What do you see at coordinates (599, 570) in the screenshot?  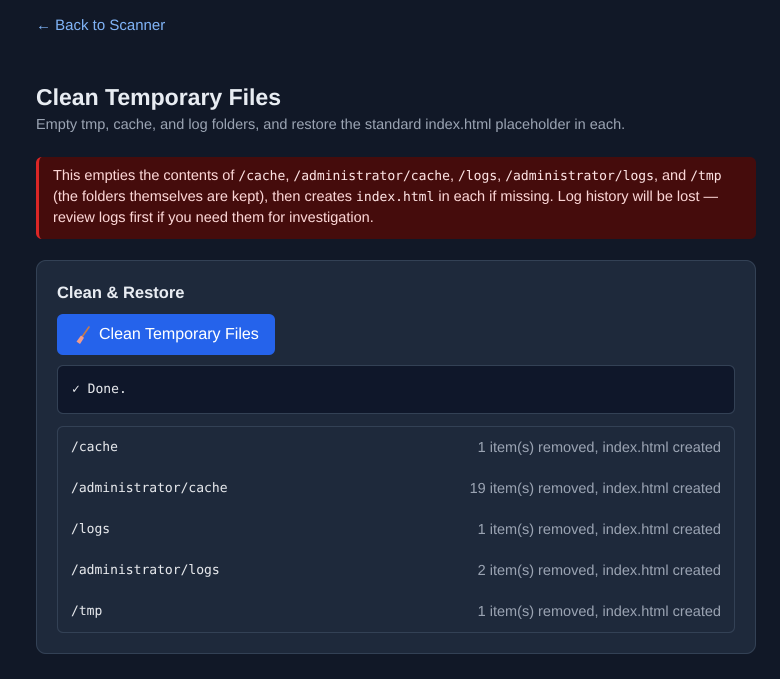 I see `result-text: 2 item(s) removed, index.html created` at bounding box center [599, 570].